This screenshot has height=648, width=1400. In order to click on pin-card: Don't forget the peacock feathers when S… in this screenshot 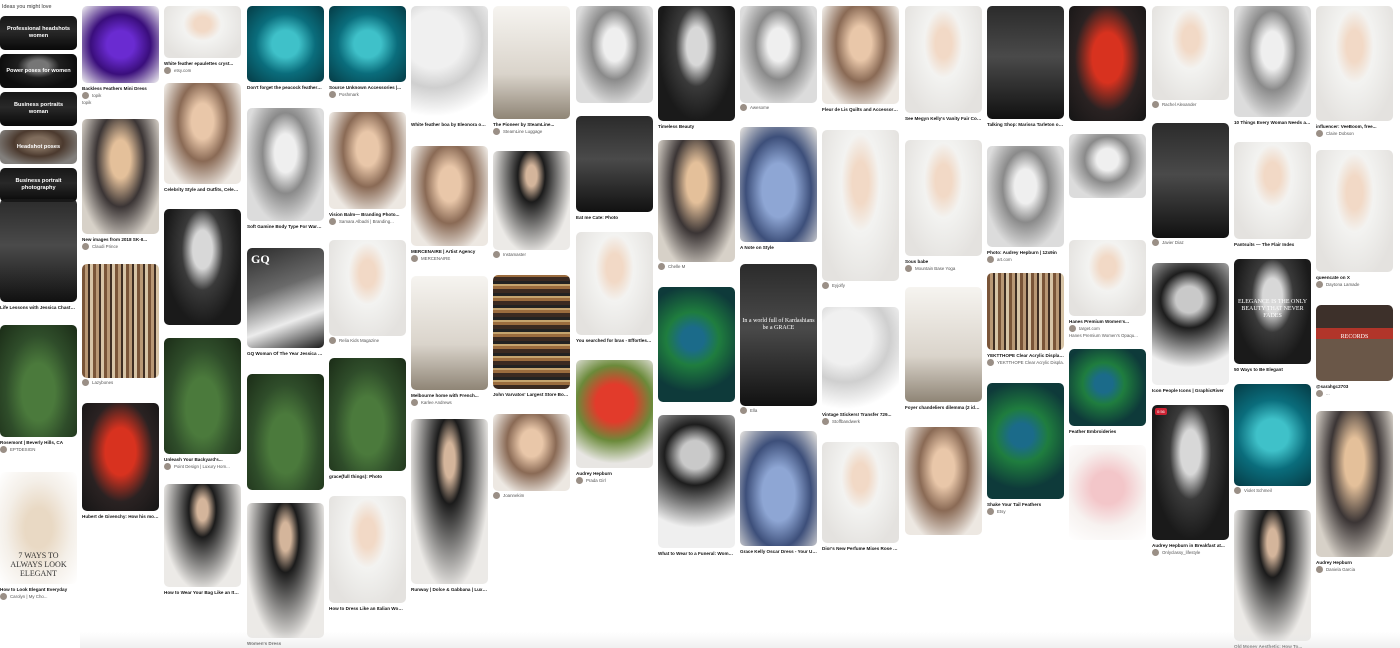, I will do `click(285, 48)`.